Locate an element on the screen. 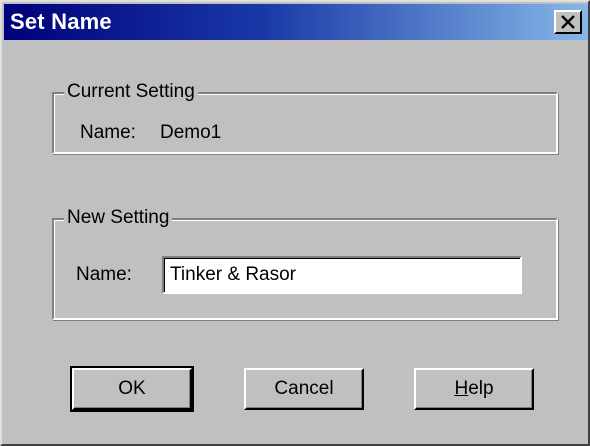 Image resolution: width=590 pixels, height=446 pixels. title-bar: Set Name is located at coordinates (296, 22).